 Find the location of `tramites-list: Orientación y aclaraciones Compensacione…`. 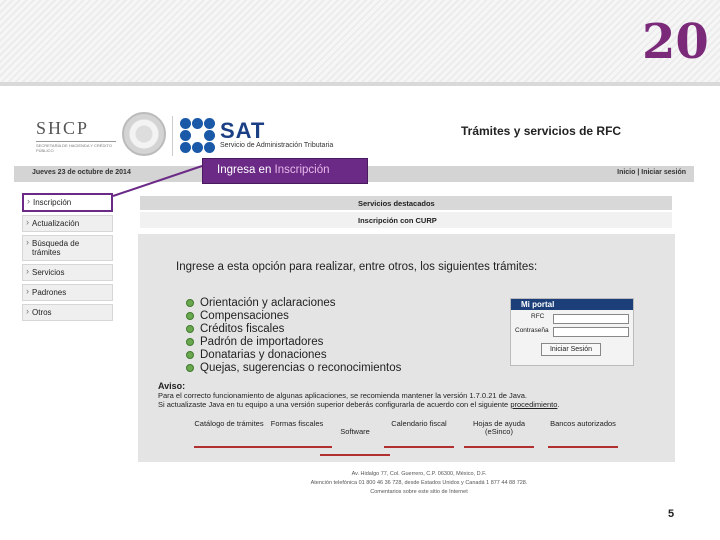

tramites-list: Orientación y aclaraciones Compensacione… is located at coordinates (293, 336).